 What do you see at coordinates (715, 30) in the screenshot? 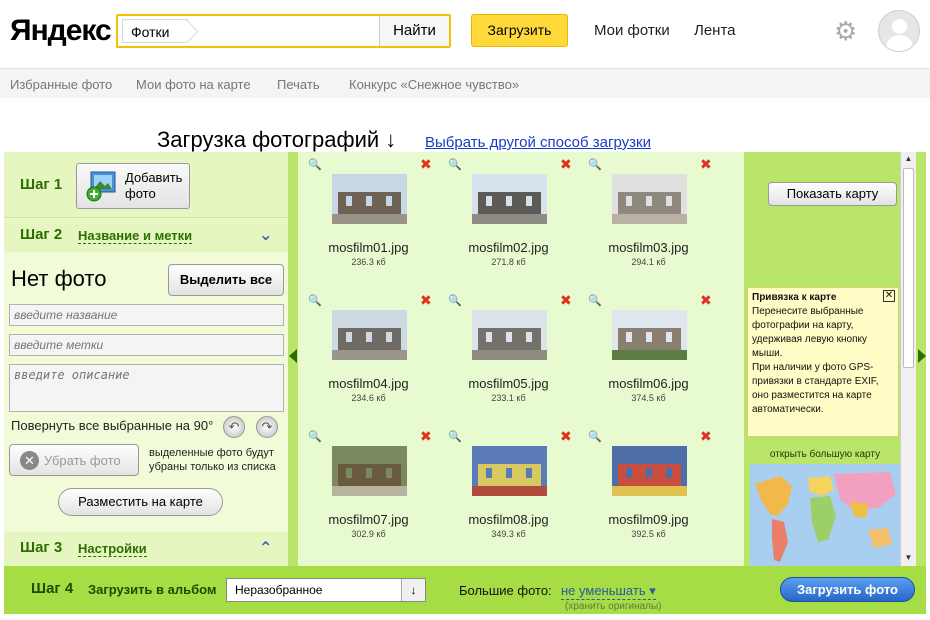
I see `feed-link: Лента` at bounding box center [715, 30].